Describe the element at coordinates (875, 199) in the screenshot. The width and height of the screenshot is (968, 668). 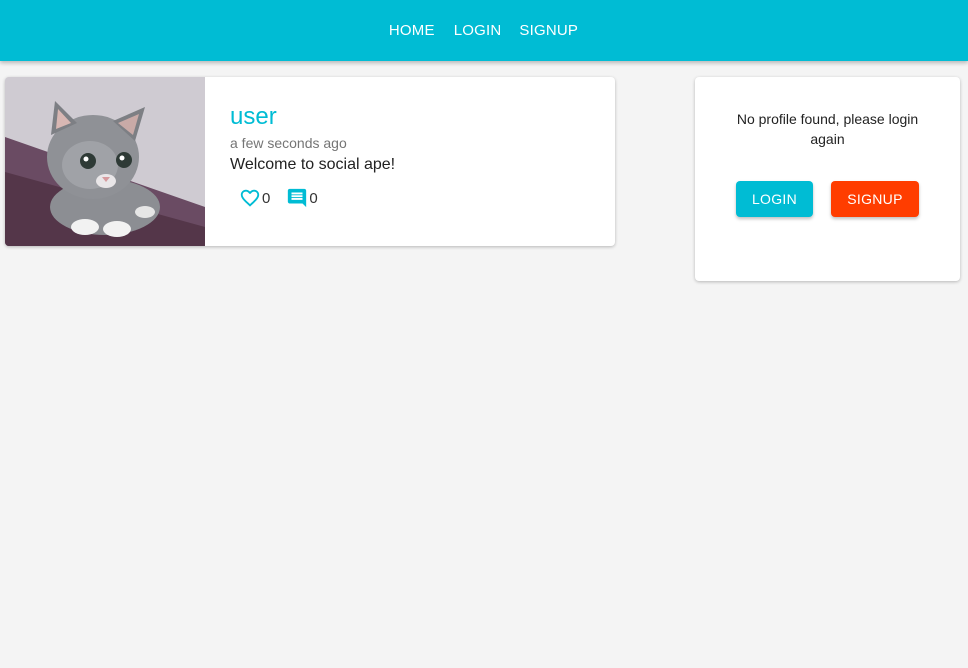
I see `signup-button: SIGNUP` at that location.